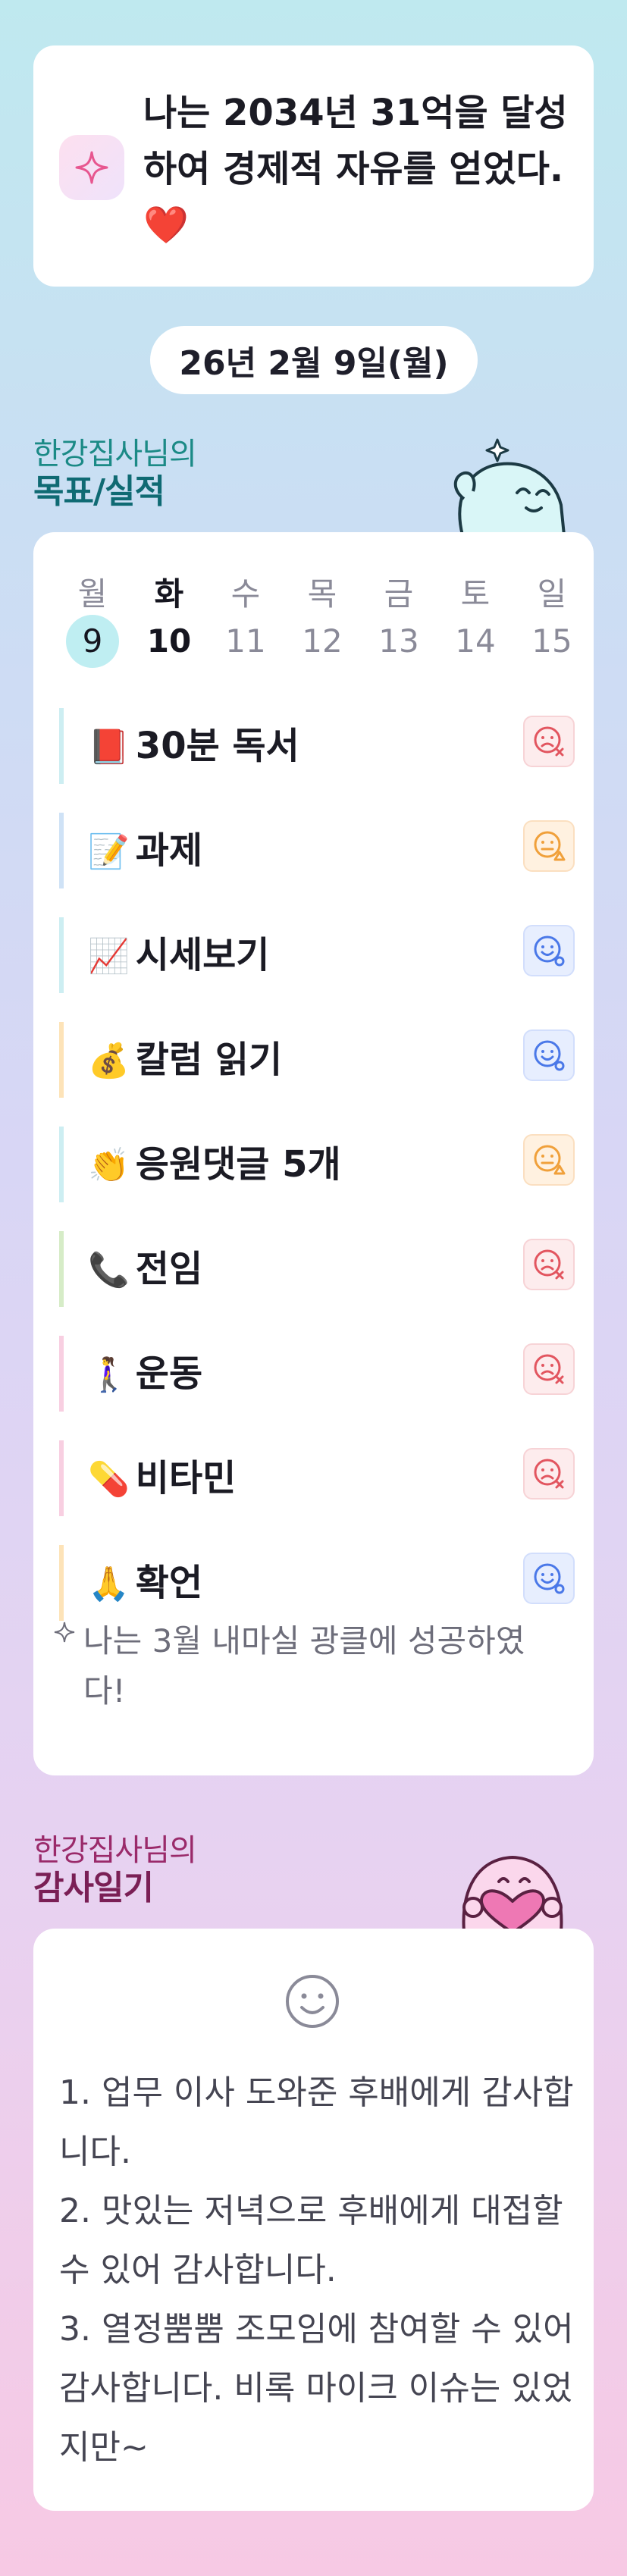 The width and height of the screenshot is (627, 2576). Describe the element at coordinates (169, 851) in the screenshot. I see `task-title: 과제` at that location.